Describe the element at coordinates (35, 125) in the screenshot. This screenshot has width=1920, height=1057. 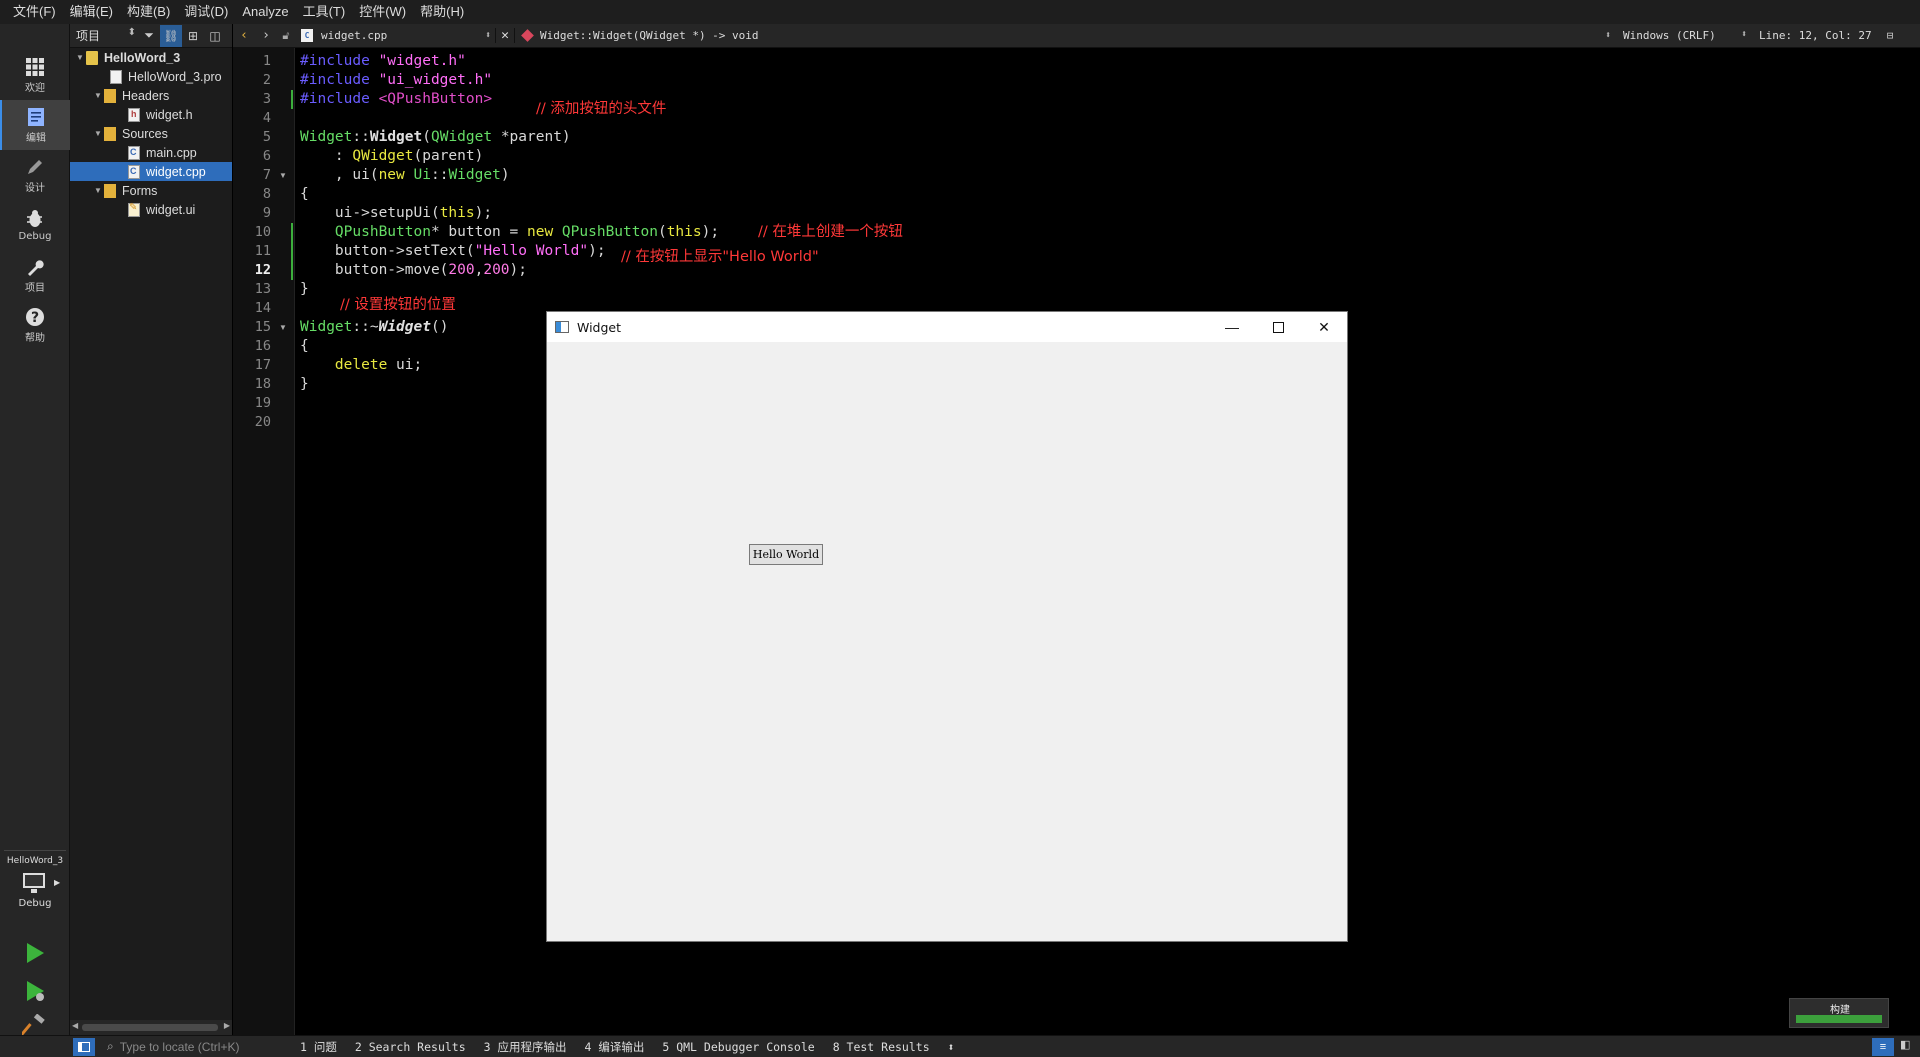
I see `mode-edit: 编辑` at that location.